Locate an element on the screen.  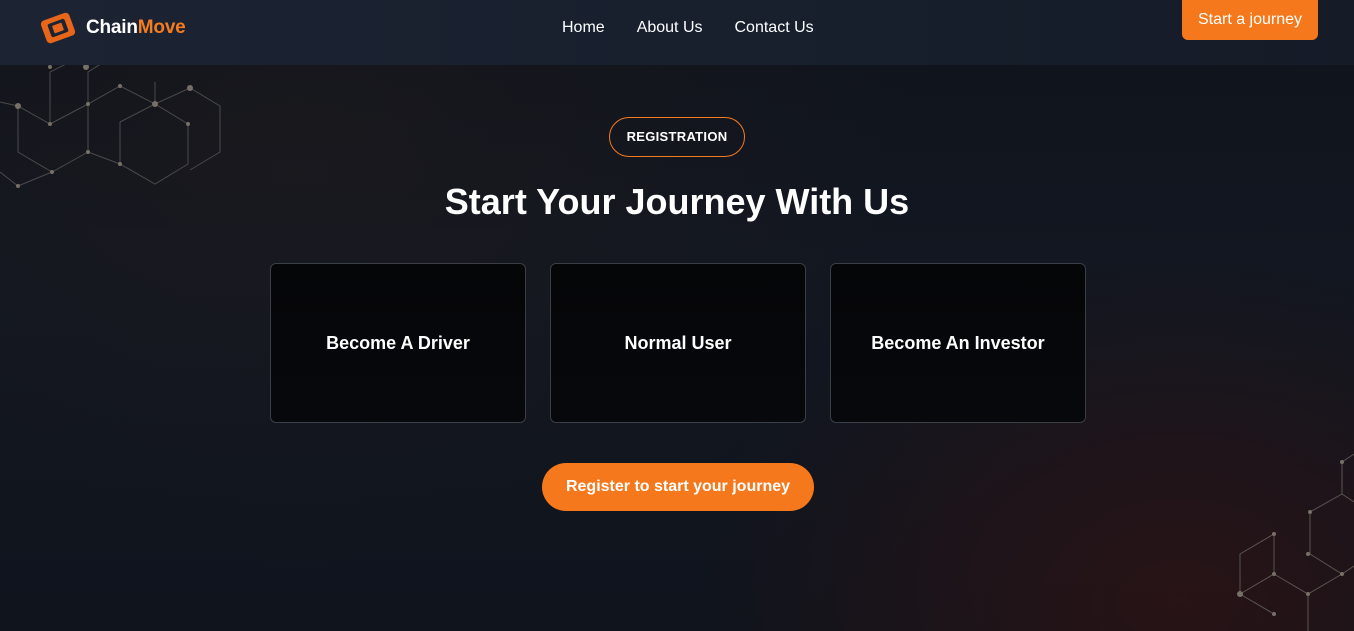
option-label-driver: Become A Driver is located at coordinates (398, 342).